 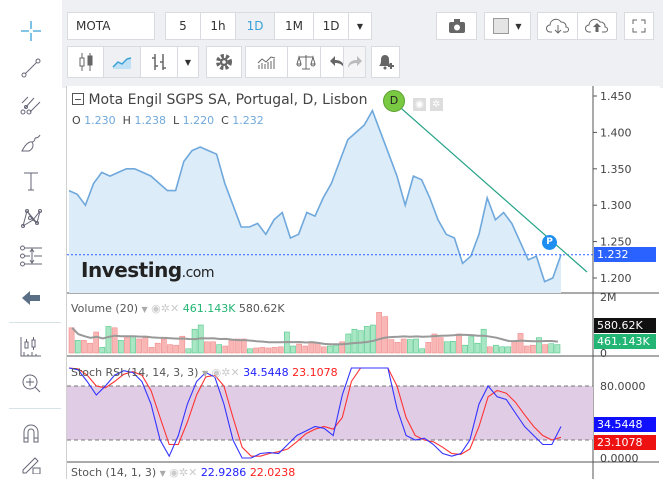 I want to click on collapse-icon, so click(x=78, y=99).